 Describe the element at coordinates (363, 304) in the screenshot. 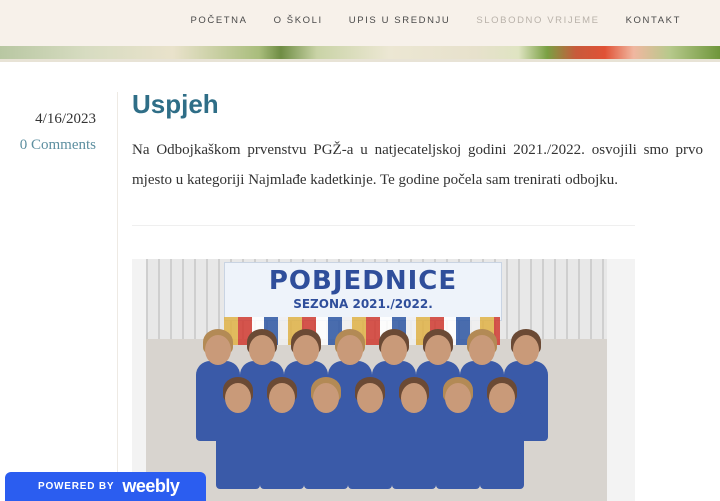

I see `photo-banner-subtitle: SEZONA 2021./2022.` at that location.